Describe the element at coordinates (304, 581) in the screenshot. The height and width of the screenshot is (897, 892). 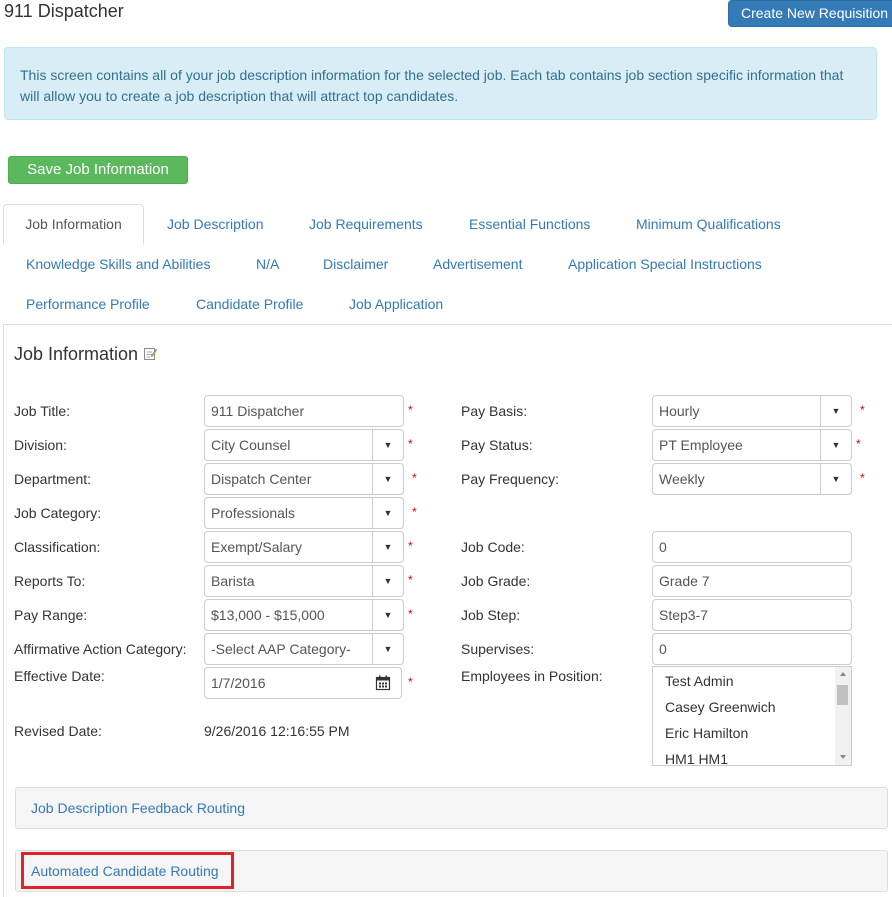
I see `reports-to-select: Barista ▼` at that location.